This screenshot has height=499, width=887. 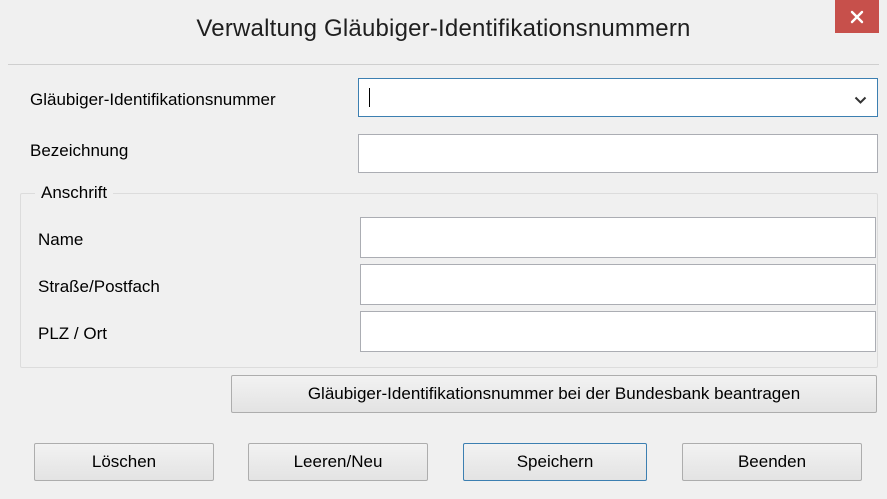 What do you see at coordinates (74, 193) in the screenshot?
I see `anschrift-legend: Anschrift` at bounding box center [74, 193].